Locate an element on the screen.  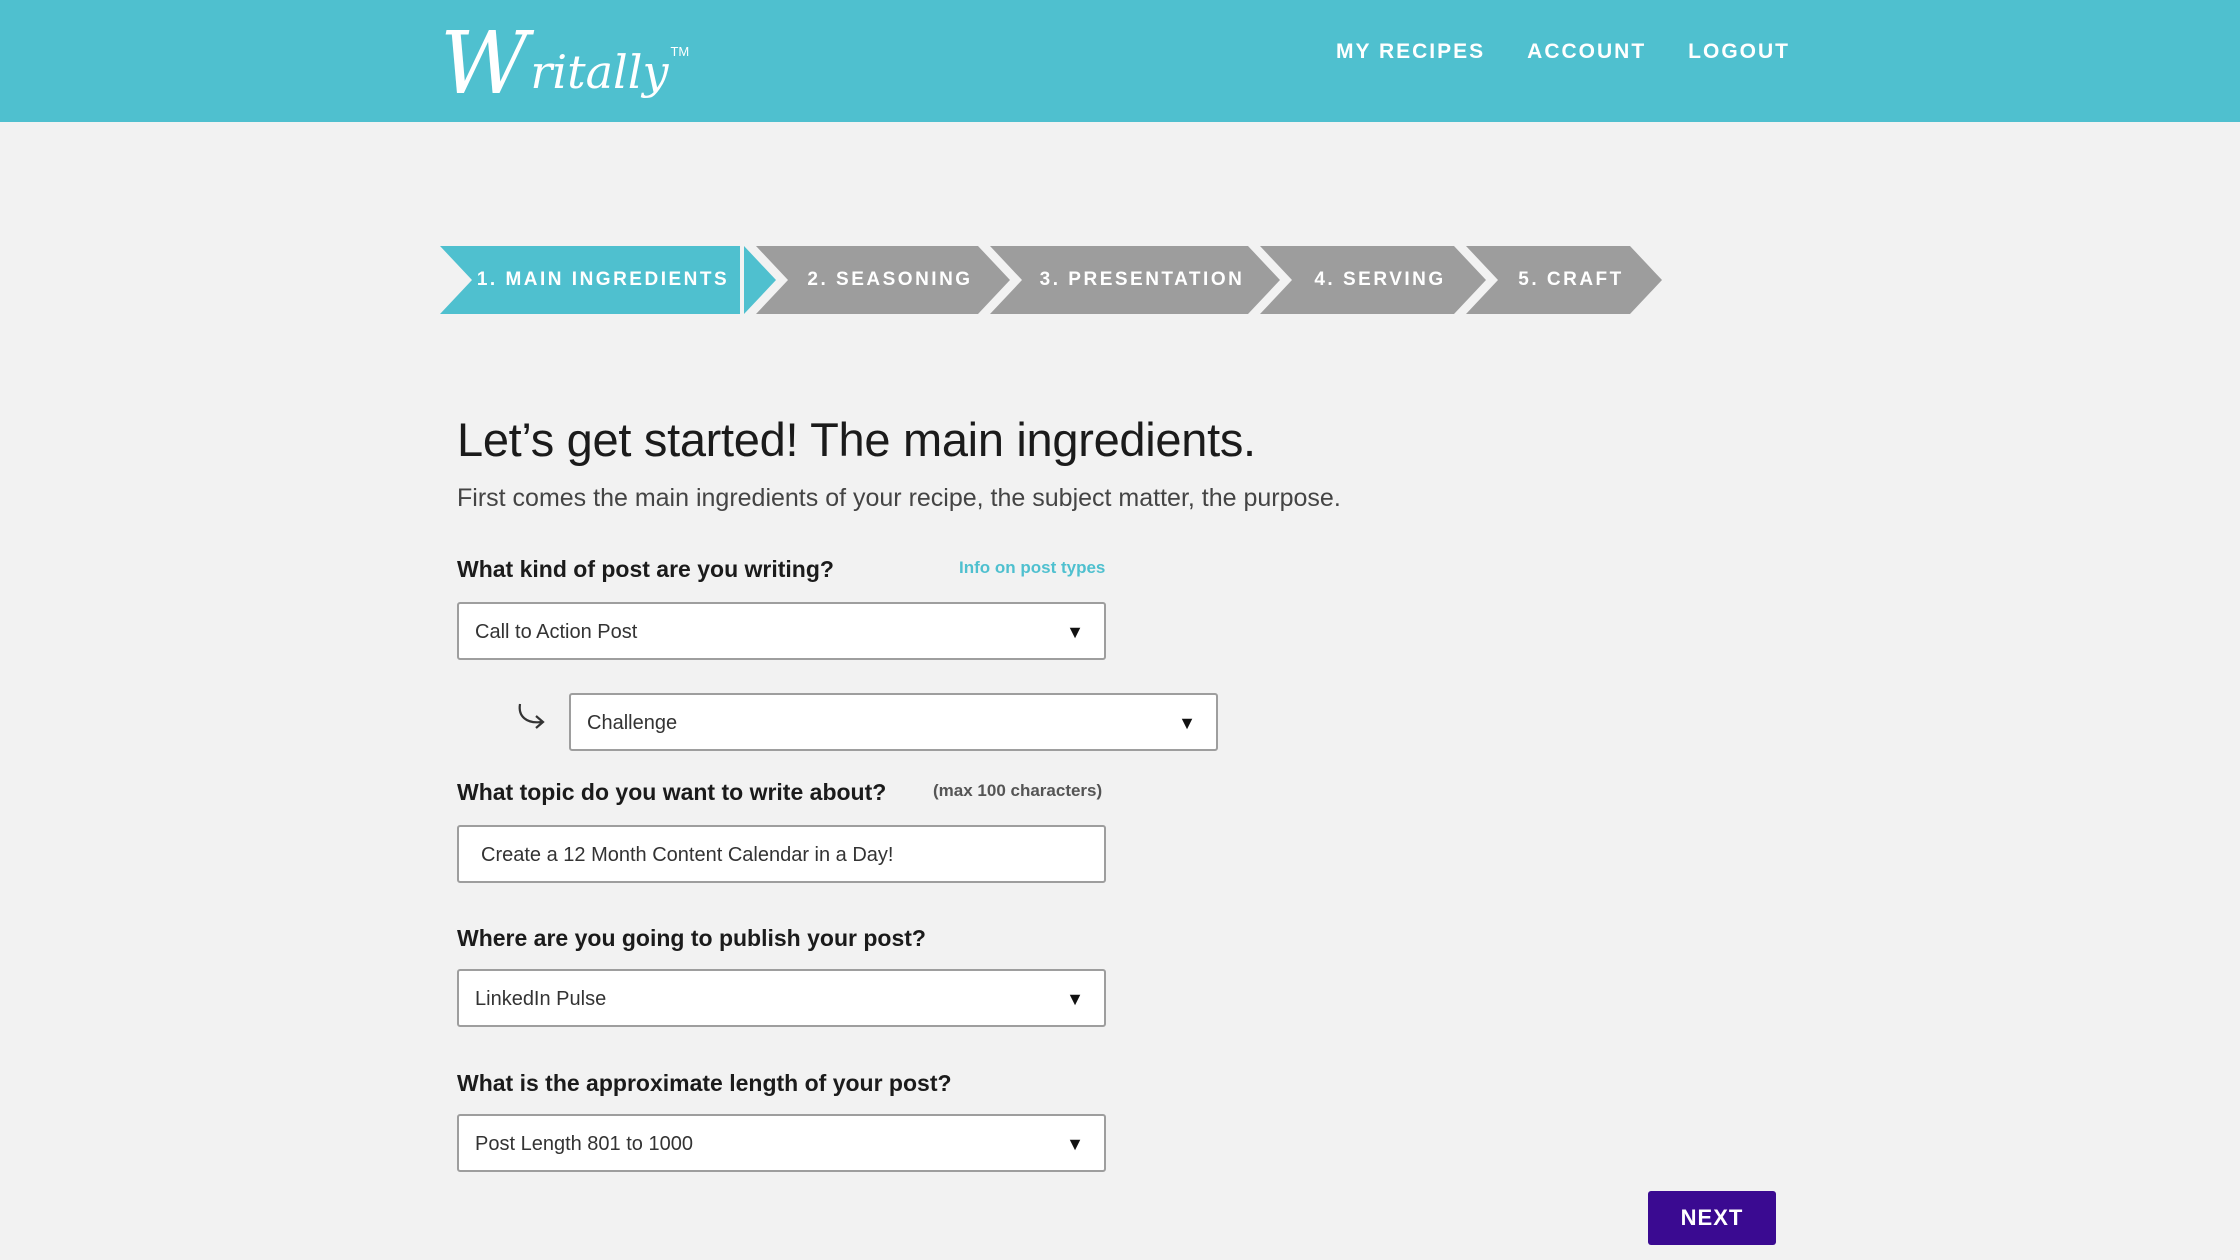
step-craft: 5. CRAFT is located at coordinates (1571, 280).